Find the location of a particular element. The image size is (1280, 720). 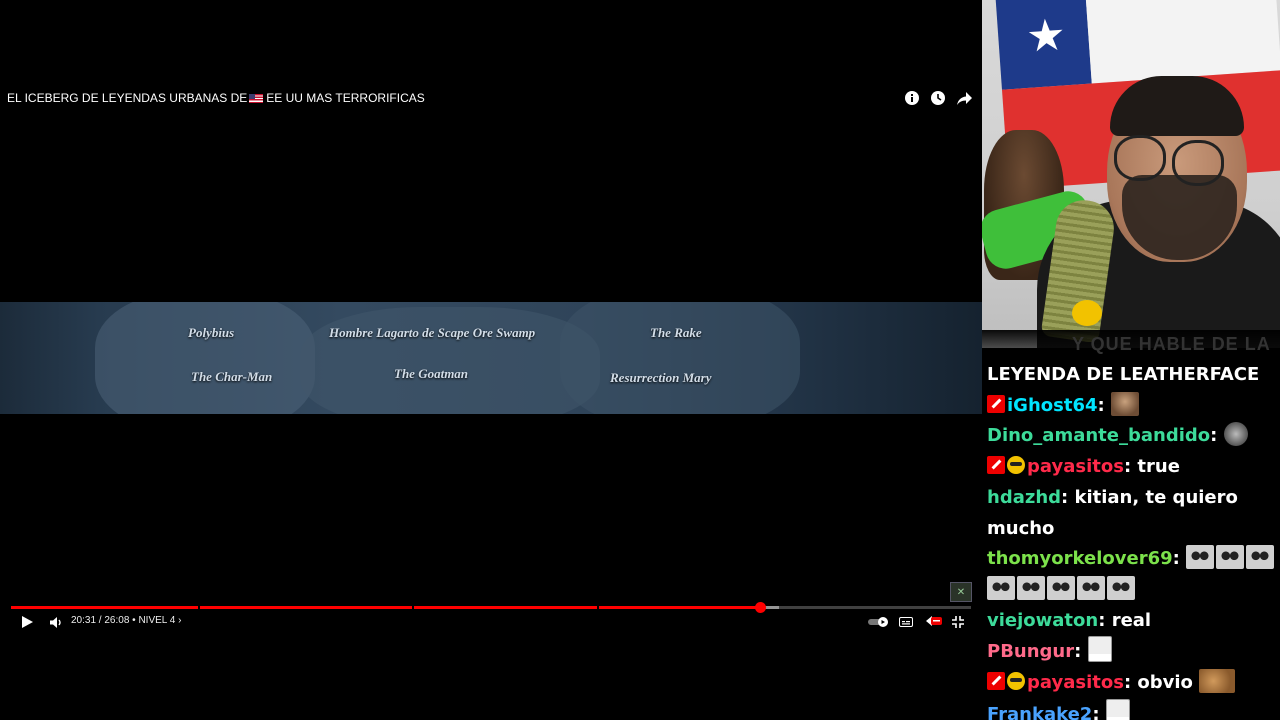

chat-message: thomyorkelover69: is located at coordinates (1133, 574).